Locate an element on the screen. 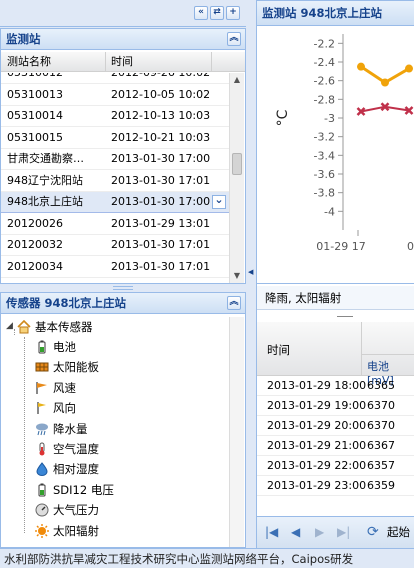  collapse-station-panel-button: ︽ is located at coordinates (234, 39).